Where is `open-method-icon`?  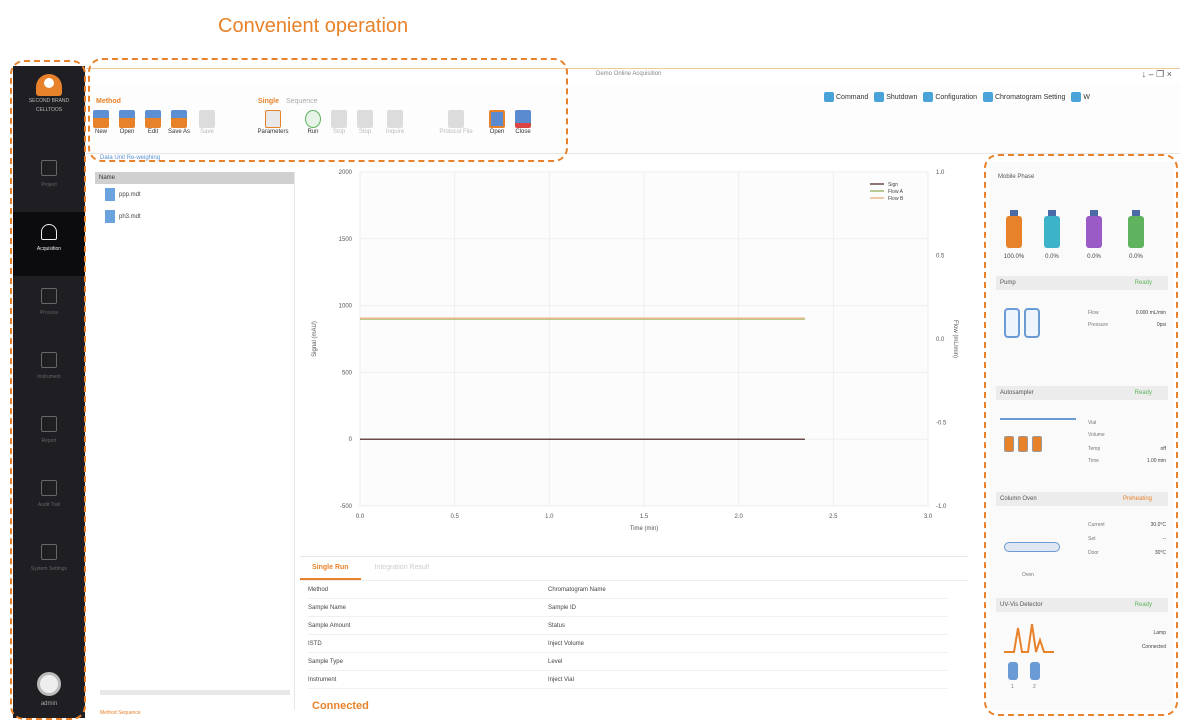
open-method-icon is located at coordinates (127, 119).